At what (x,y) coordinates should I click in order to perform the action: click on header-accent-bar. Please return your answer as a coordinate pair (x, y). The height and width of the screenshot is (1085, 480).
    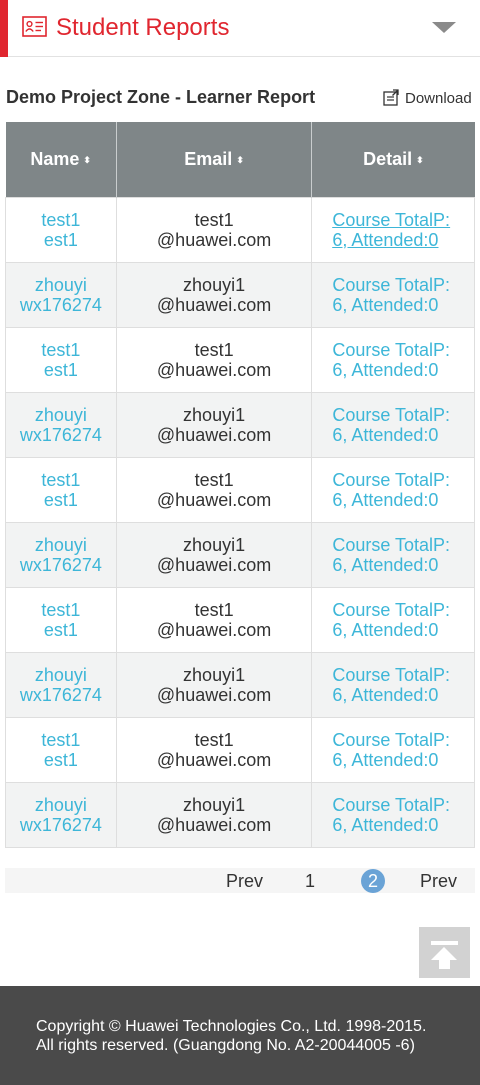
    Looking at the image, I should click on (4, 28).